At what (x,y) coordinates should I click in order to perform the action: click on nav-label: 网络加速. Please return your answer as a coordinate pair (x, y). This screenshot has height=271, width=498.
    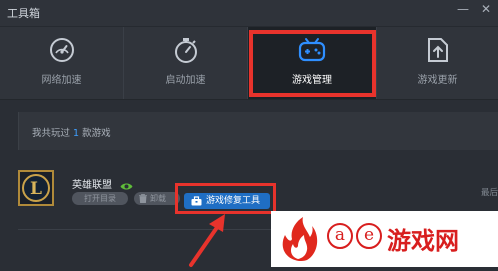
    Looking at the image, I should click on (61, 80).